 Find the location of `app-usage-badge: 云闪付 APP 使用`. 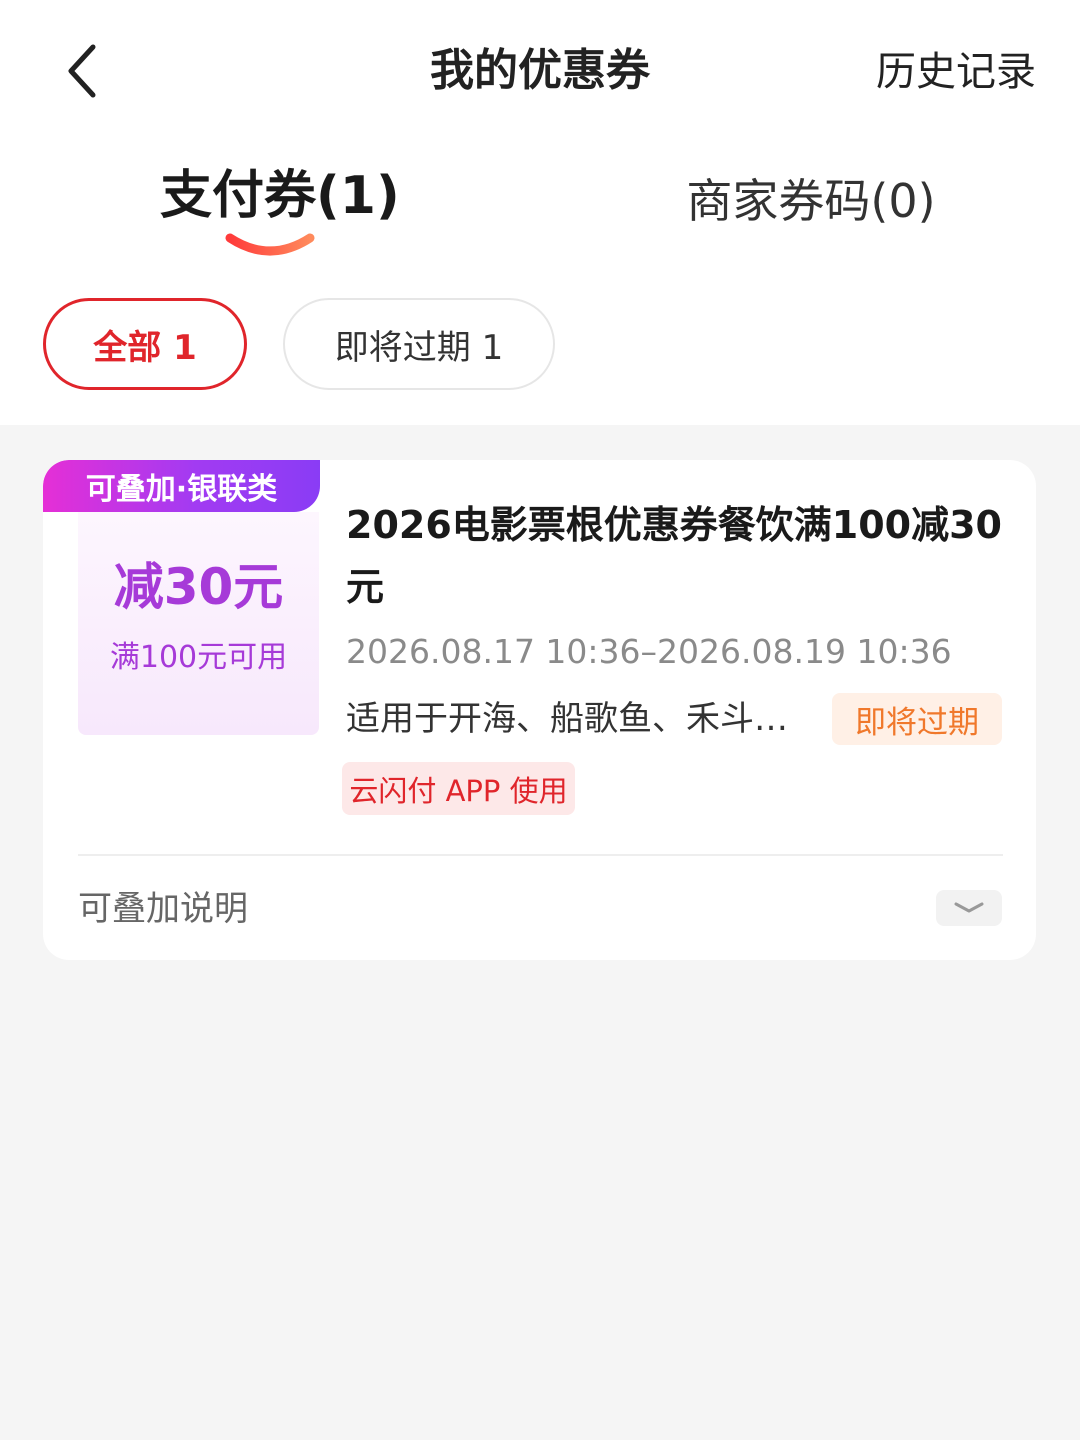

app-usage-badge: 云闪付 APP 使用 is located at coordinates (458, 788).